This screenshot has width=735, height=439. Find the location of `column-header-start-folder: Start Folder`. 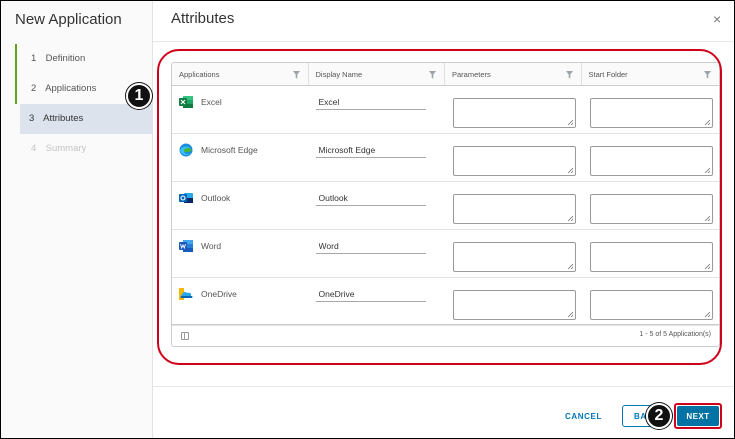

column-header-start-folder: Start Folder is located at coordinates (651, 74).